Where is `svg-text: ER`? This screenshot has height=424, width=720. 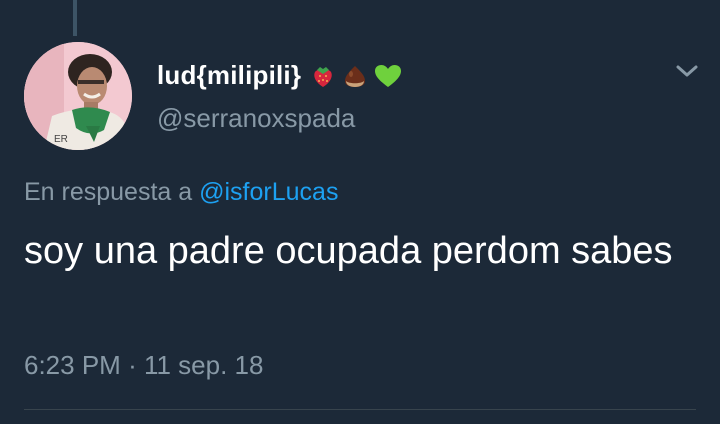 svg-text: ER is located at coordinates (61, 139).